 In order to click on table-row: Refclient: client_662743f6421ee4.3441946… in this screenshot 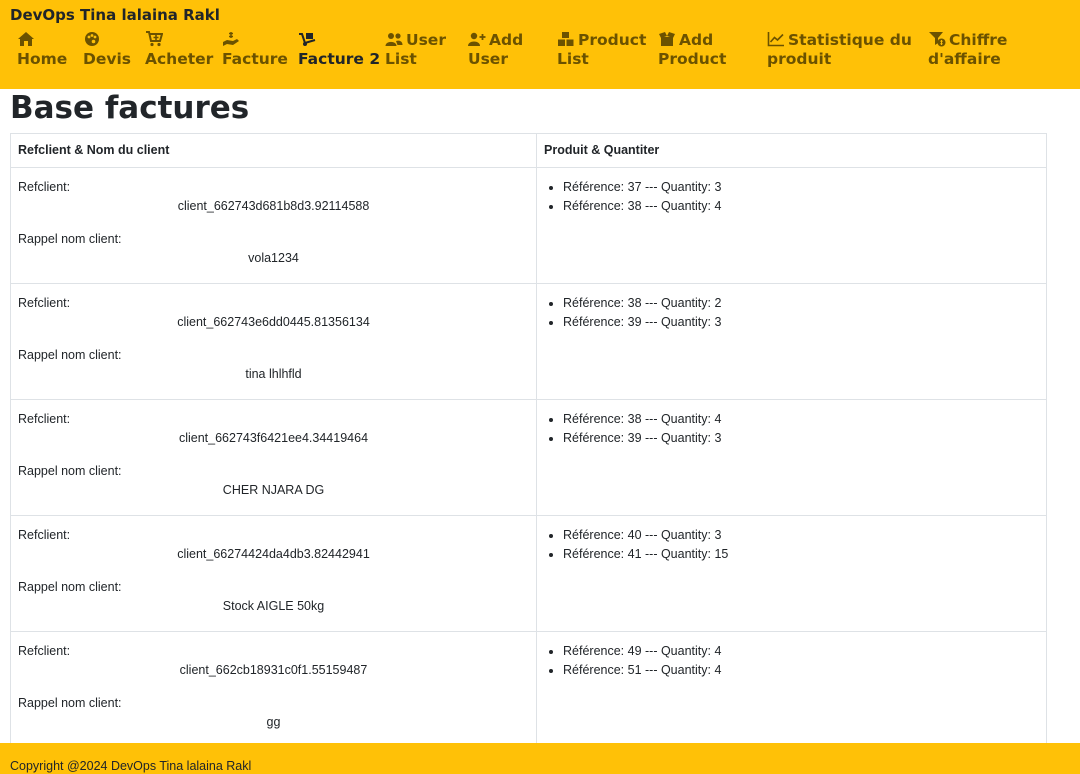, I will do `click(528, 457)`.